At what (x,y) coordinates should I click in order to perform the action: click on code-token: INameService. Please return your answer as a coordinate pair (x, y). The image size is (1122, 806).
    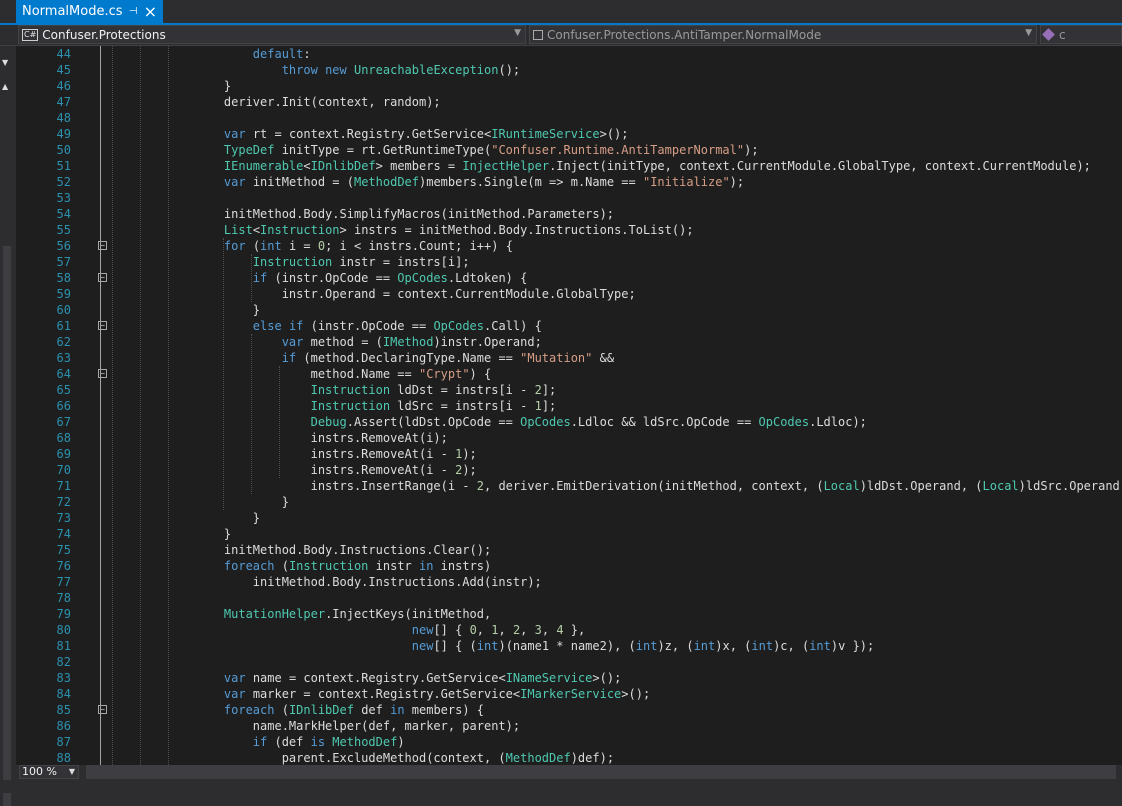
    Looking at the image, I should click on (549, 678).